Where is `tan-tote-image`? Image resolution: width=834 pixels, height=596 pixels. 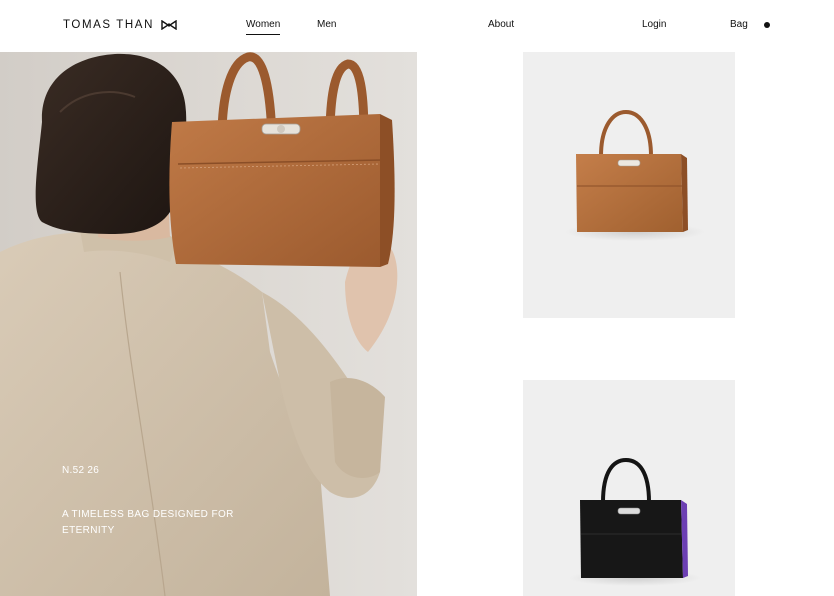 tan-tote-image is located at coordinates (635, 175).